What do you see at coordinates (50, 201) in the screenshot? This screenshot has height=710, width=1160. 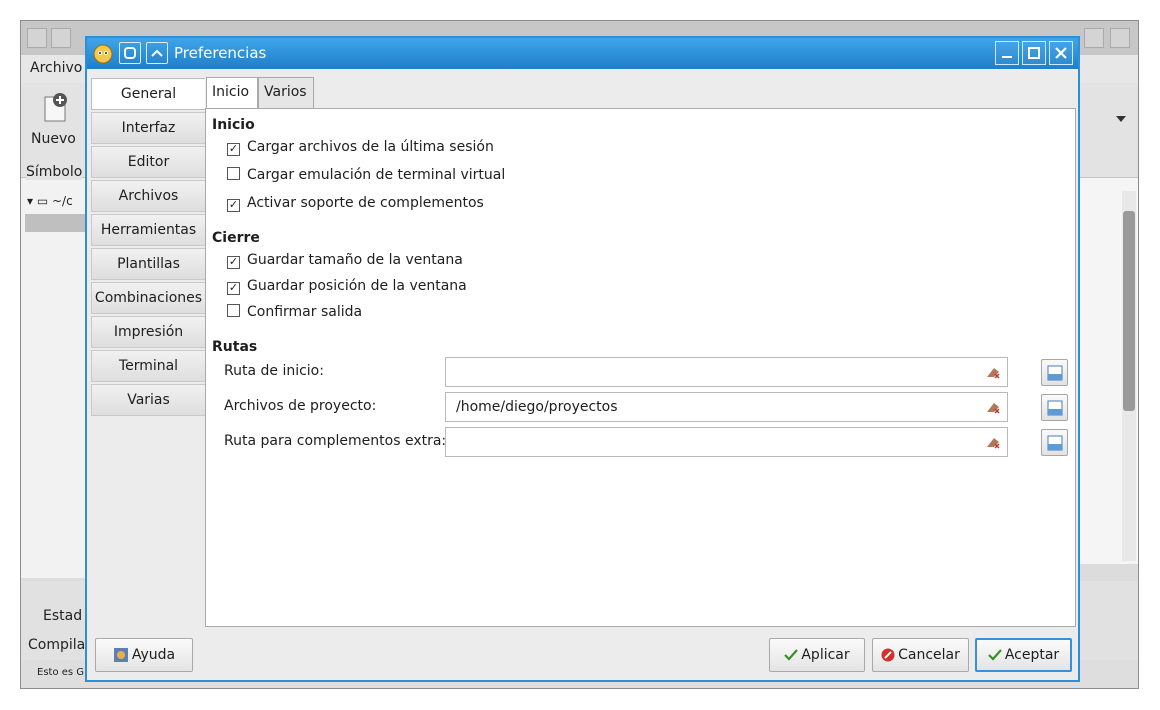 I see `tree-item: ▾ ▭ ~/c` at bounding box center [50, 201].